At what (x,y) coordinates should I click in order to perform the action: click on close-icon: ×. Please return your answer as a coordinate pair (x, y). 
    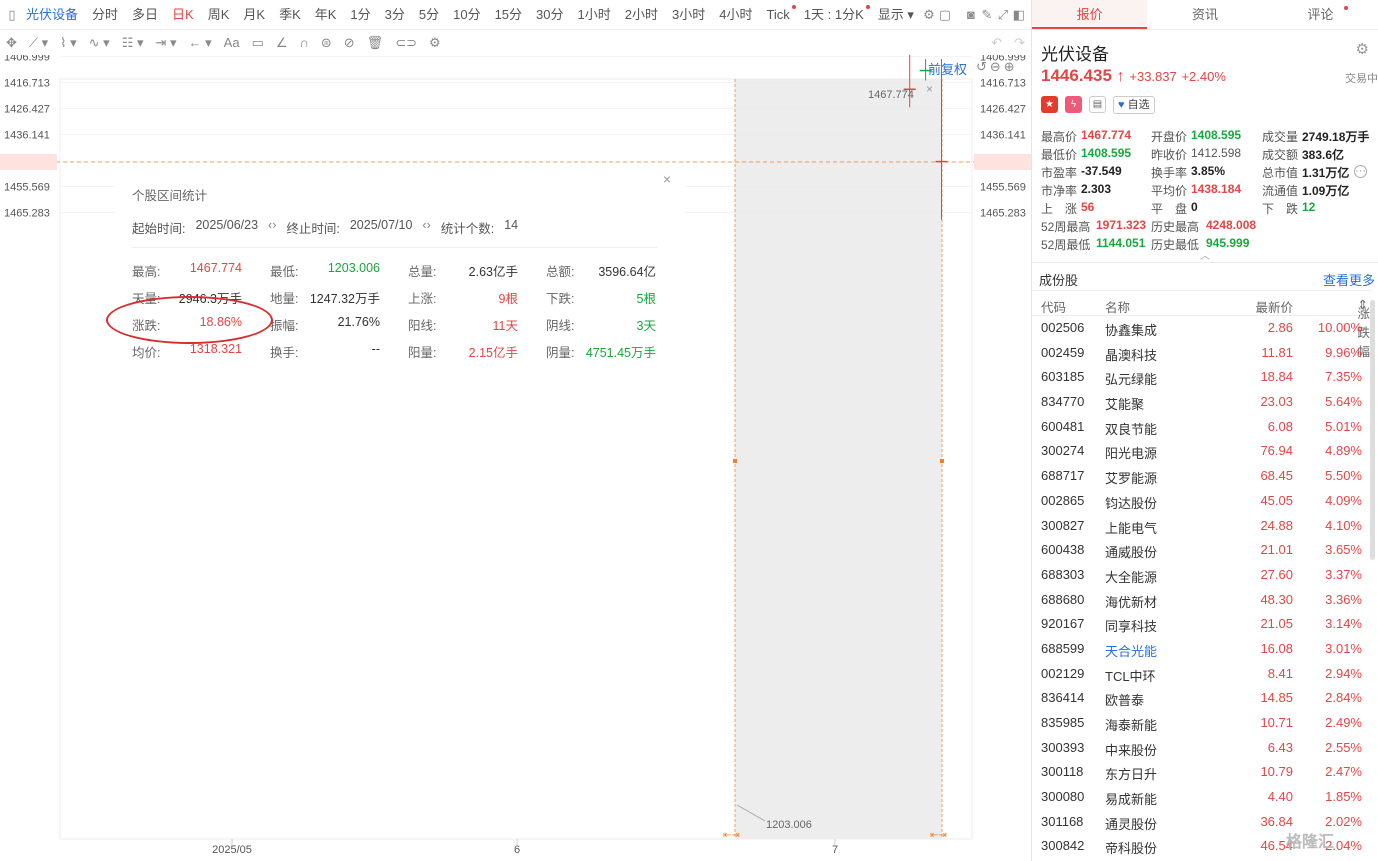
    Looking at the image, I should click on (667, 179).